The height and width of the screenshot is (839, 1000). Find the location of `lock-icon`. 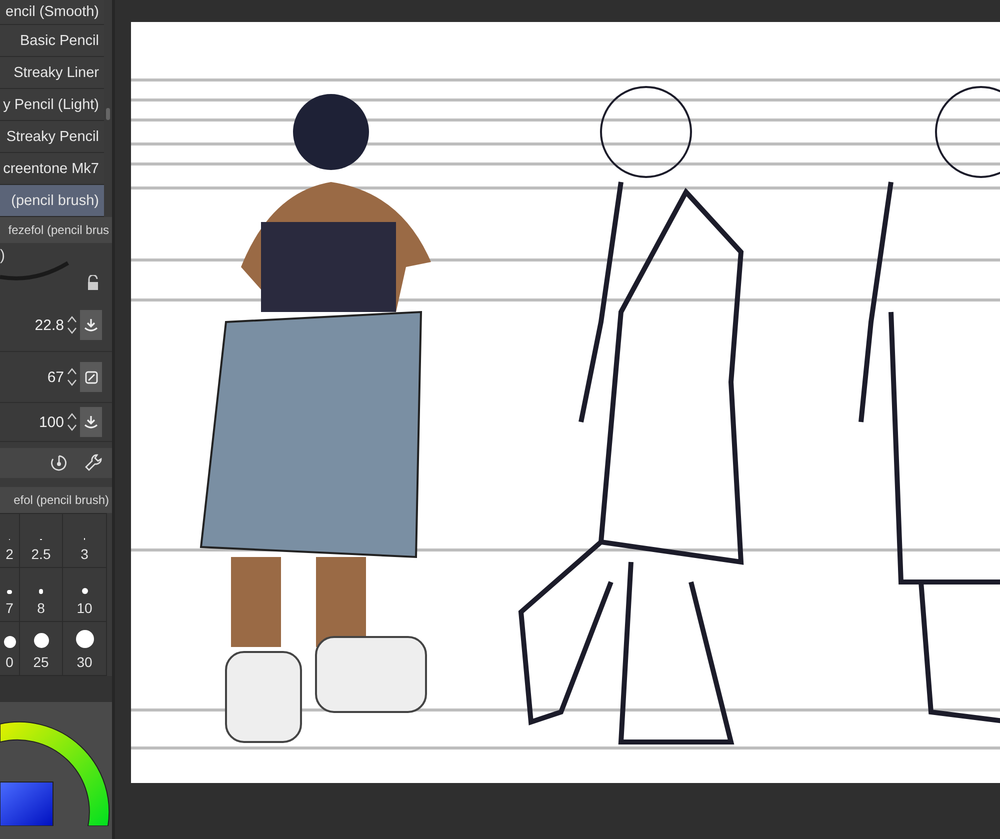

lock-icon is located at coordinates (93, 283).